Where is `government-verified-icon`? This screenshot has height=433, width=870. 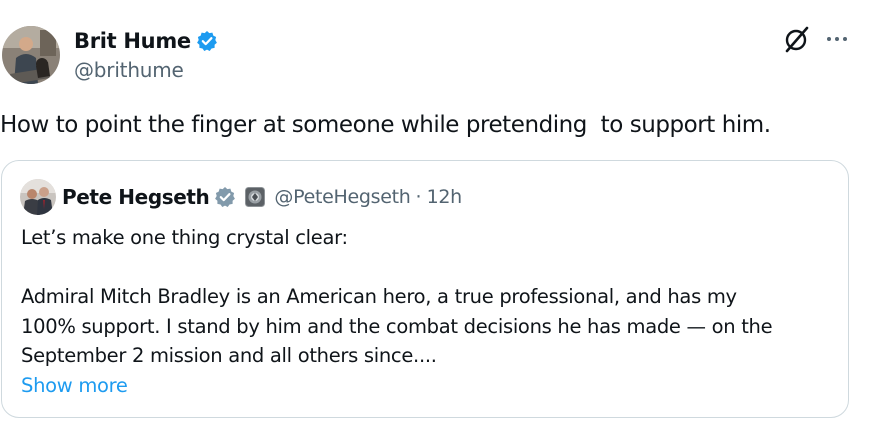 government-verified-icon is located at coordinates (225, 197).